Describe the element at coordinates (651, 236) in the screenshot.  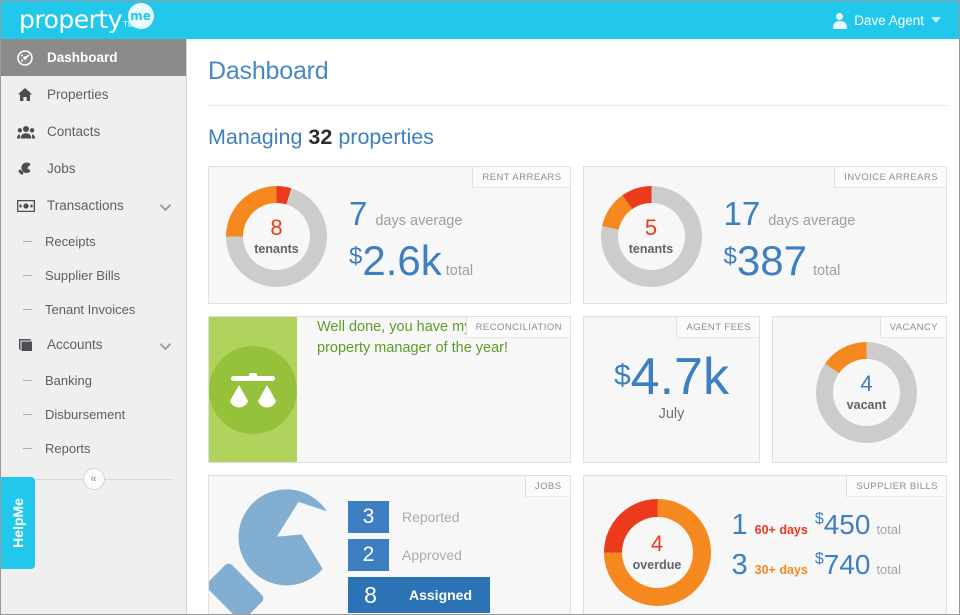
I see `invoice-arrears-donut: 5 tenants` at that location.